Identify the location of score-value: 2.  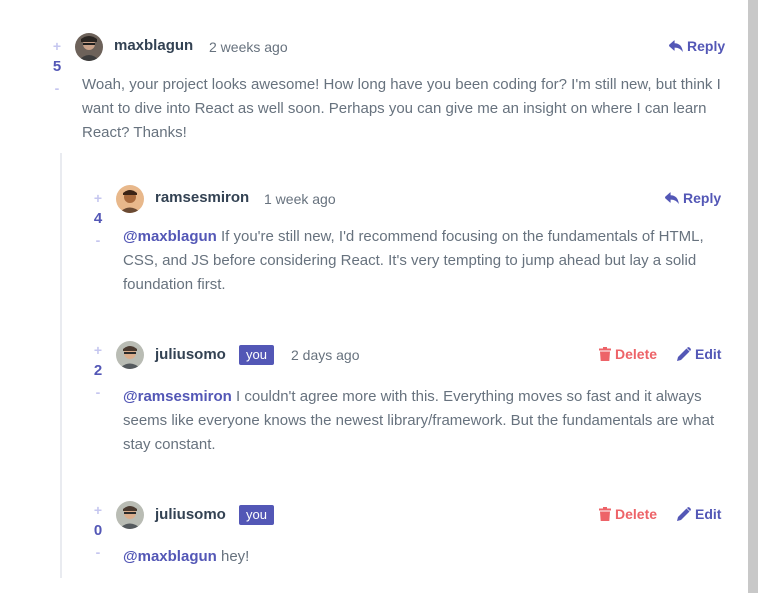
(98, 370).